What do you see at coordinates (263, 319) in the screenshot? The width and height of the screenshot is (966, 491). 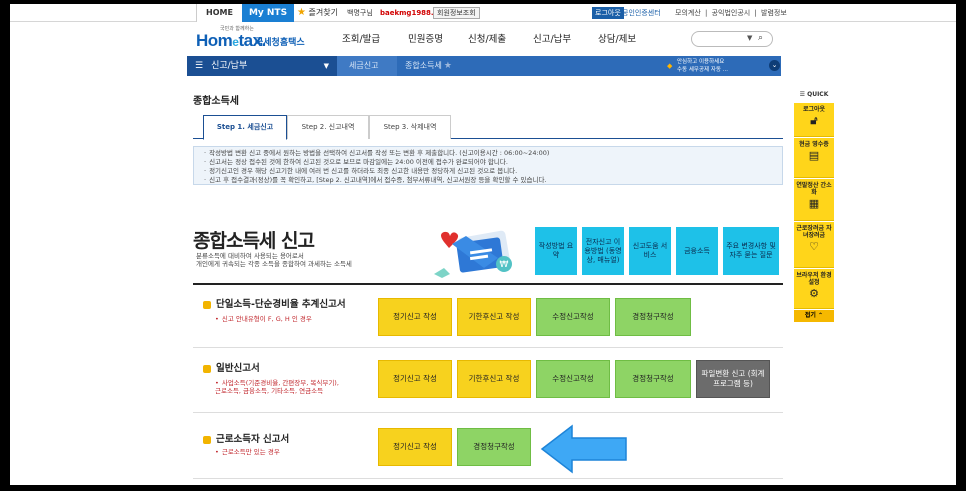 I see `section-note: 신고 안내유형이 F, G, H 인 경우` at bounding box center [263, 319].